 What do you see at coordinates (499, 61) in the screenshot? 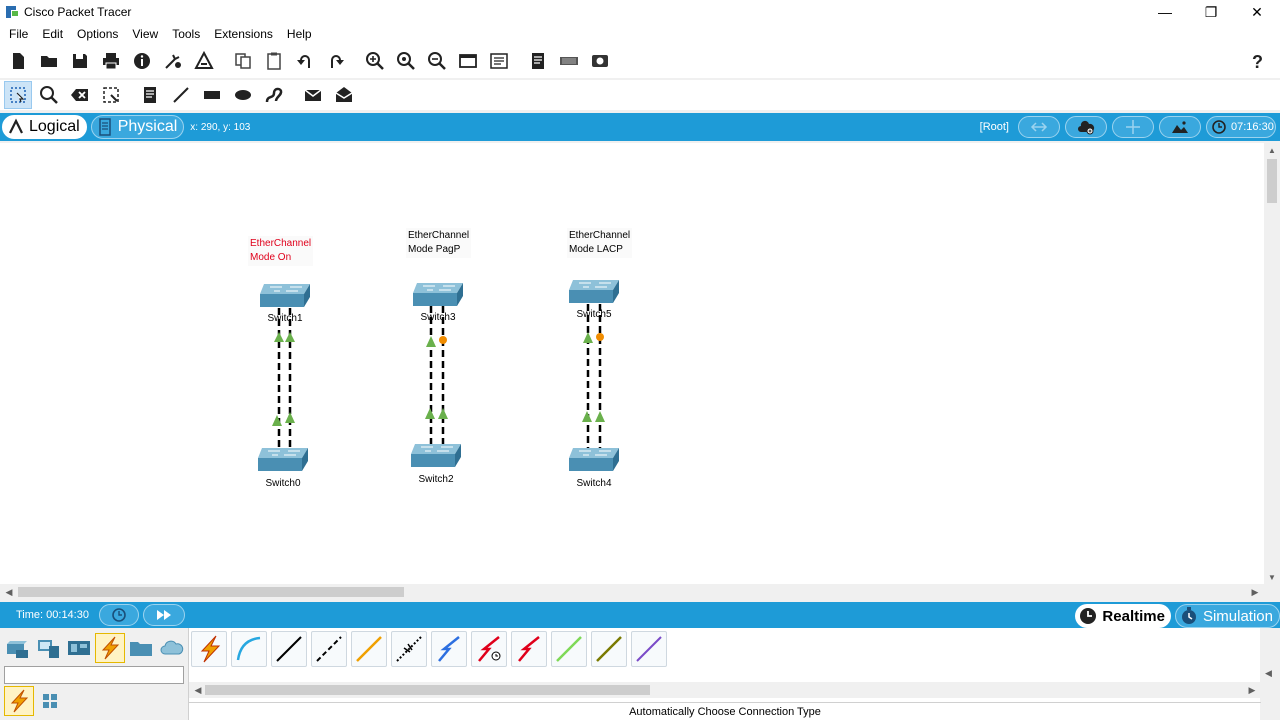
I see `custom-devices-button` at bounding box center [499, 61].